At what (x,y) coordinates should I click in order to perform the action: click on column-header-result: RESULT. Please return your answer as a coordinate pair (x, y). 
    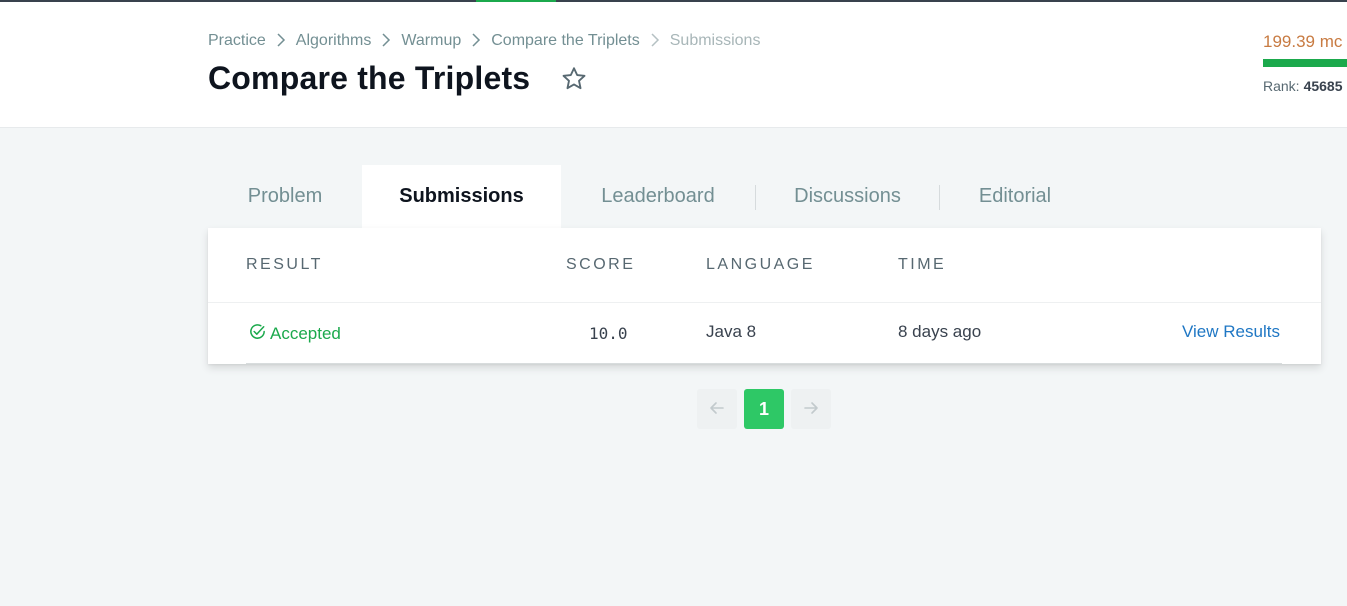
    Looking at the image, I should click on (284, 264).